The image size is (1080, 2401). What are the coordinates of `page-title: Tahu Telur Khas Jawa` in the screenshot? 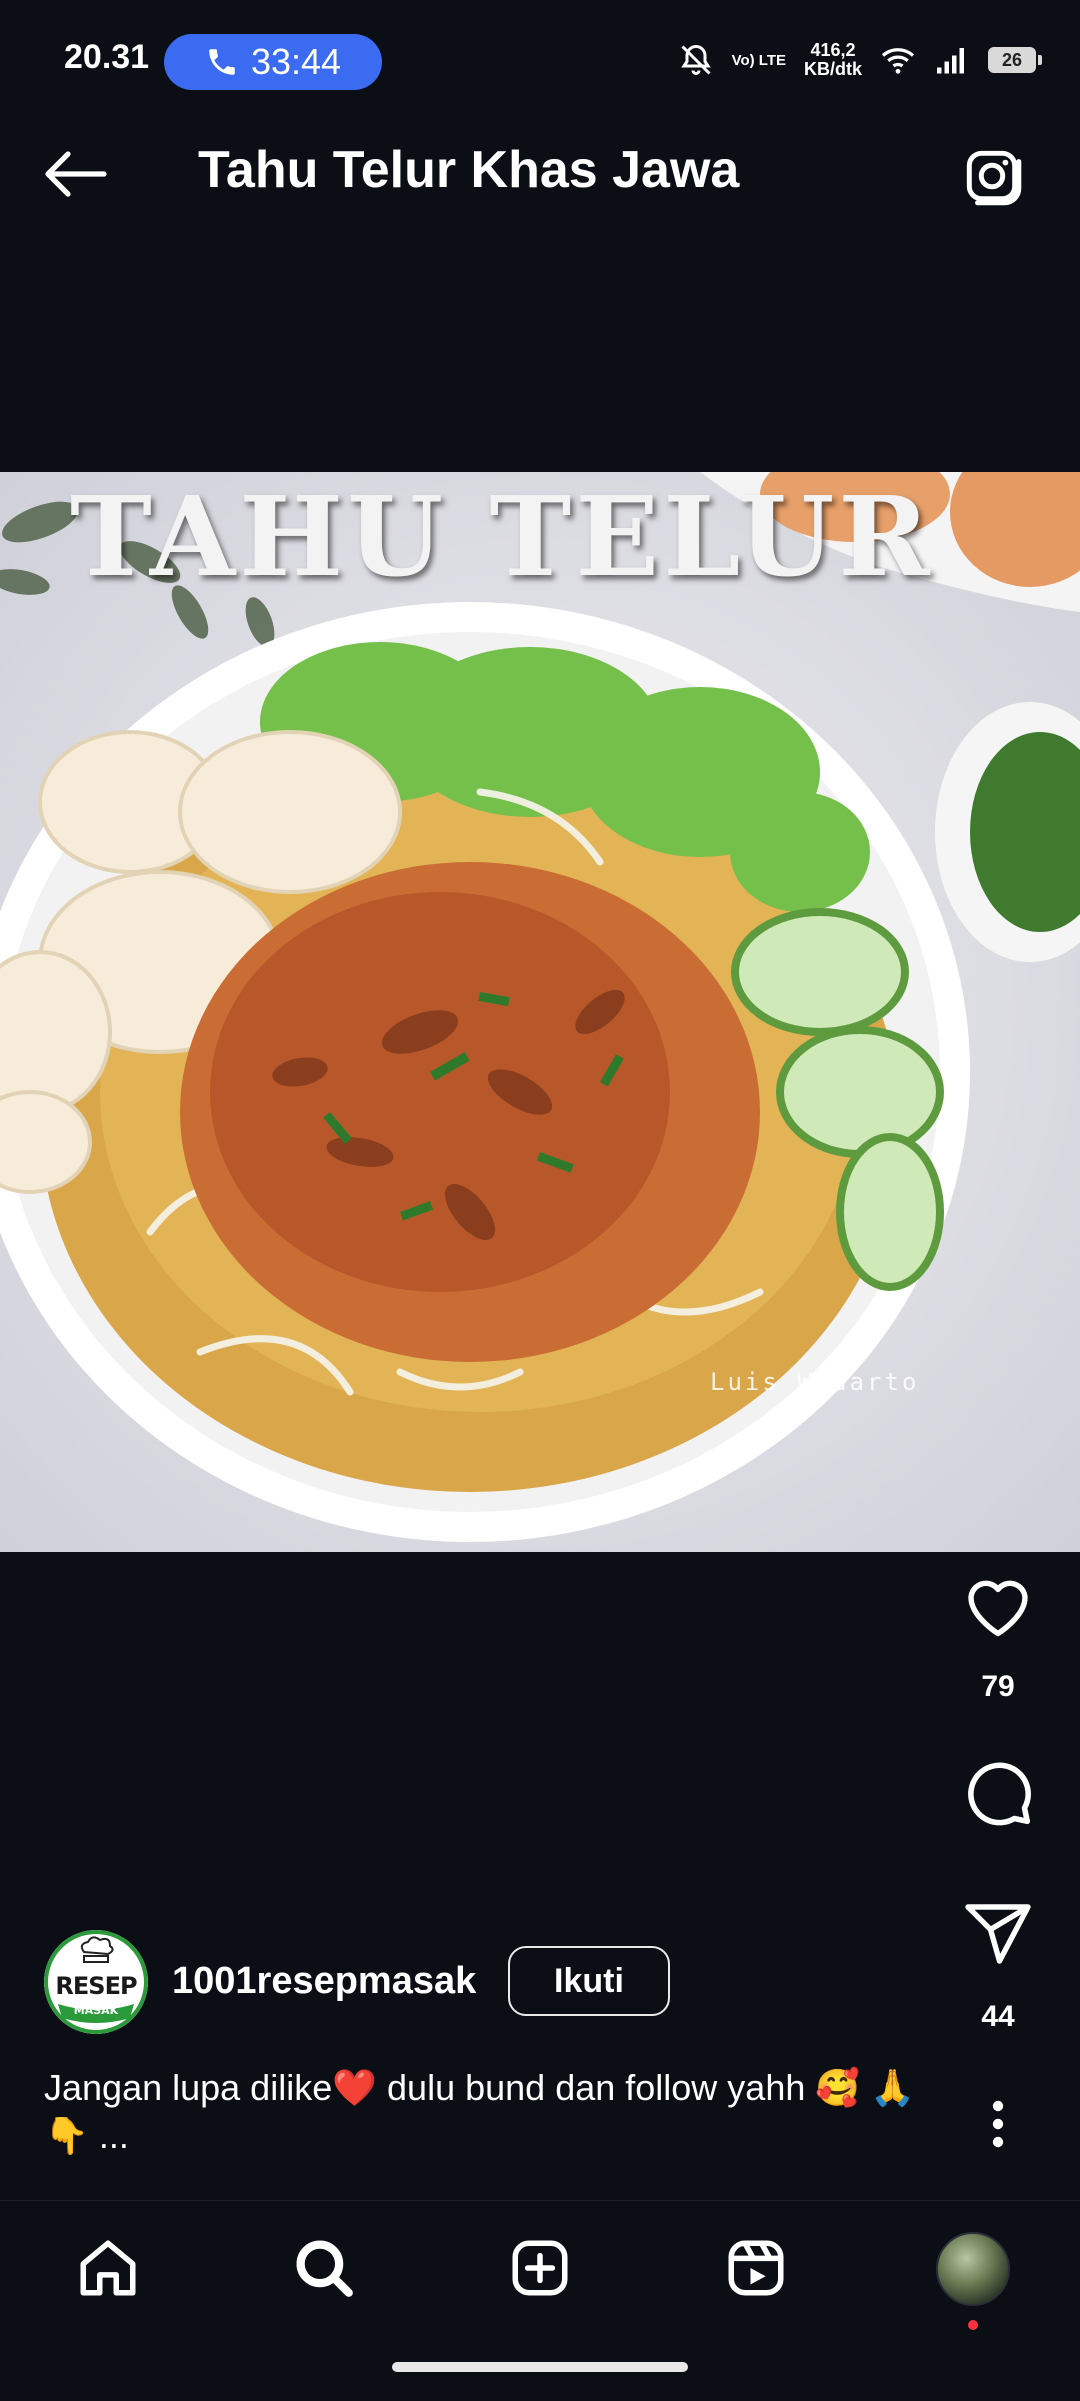 It's located at (469, 170).